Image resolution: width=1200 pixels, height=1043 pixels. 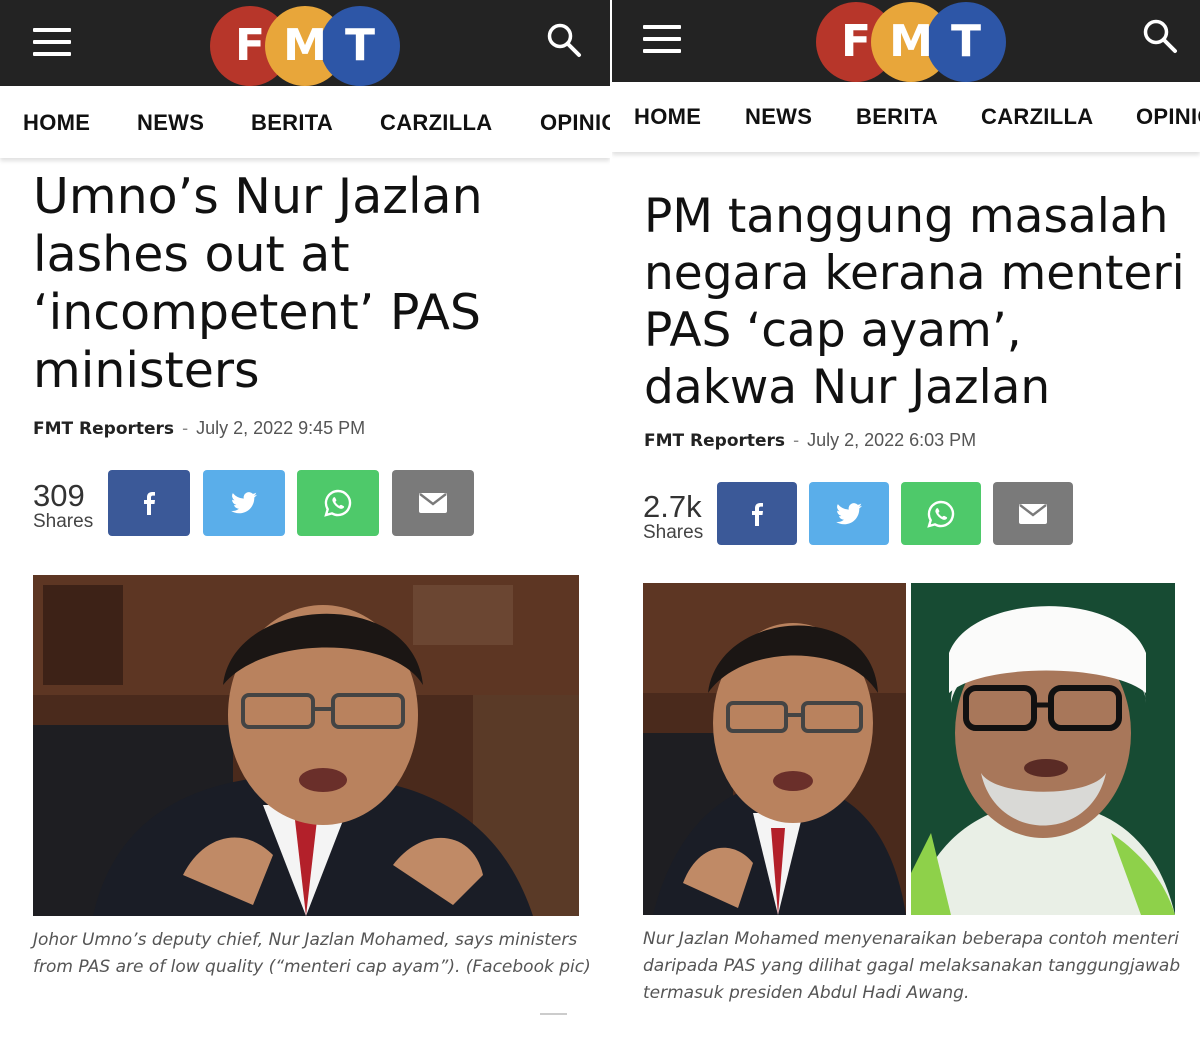 What do you see at coordinates (672, 506) in the screenshot?
I see `share-count: 2.7k` at bounding box center [672, 506].